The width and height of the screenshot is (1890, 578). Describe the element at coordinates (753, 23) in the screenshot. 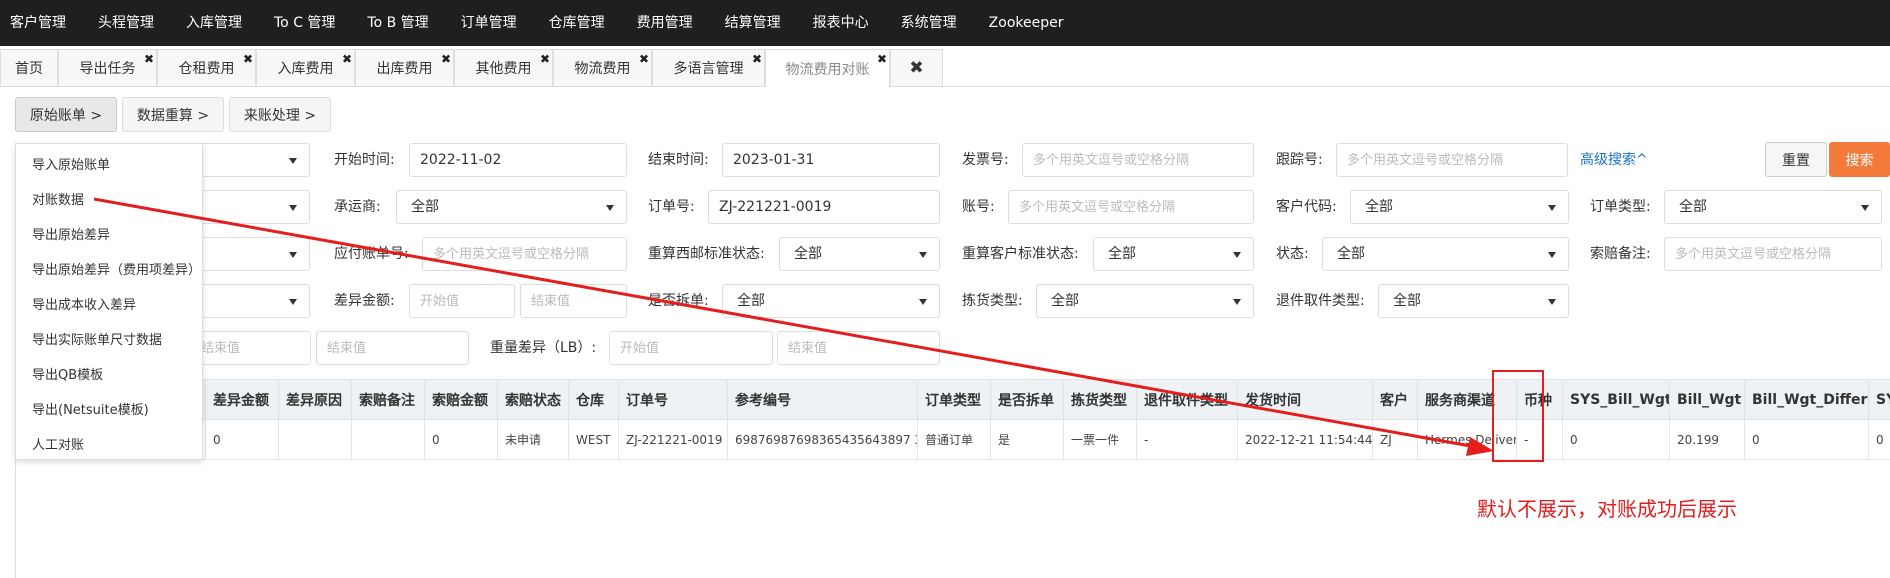

I see `nav-settlement: 结算管理` at that location.